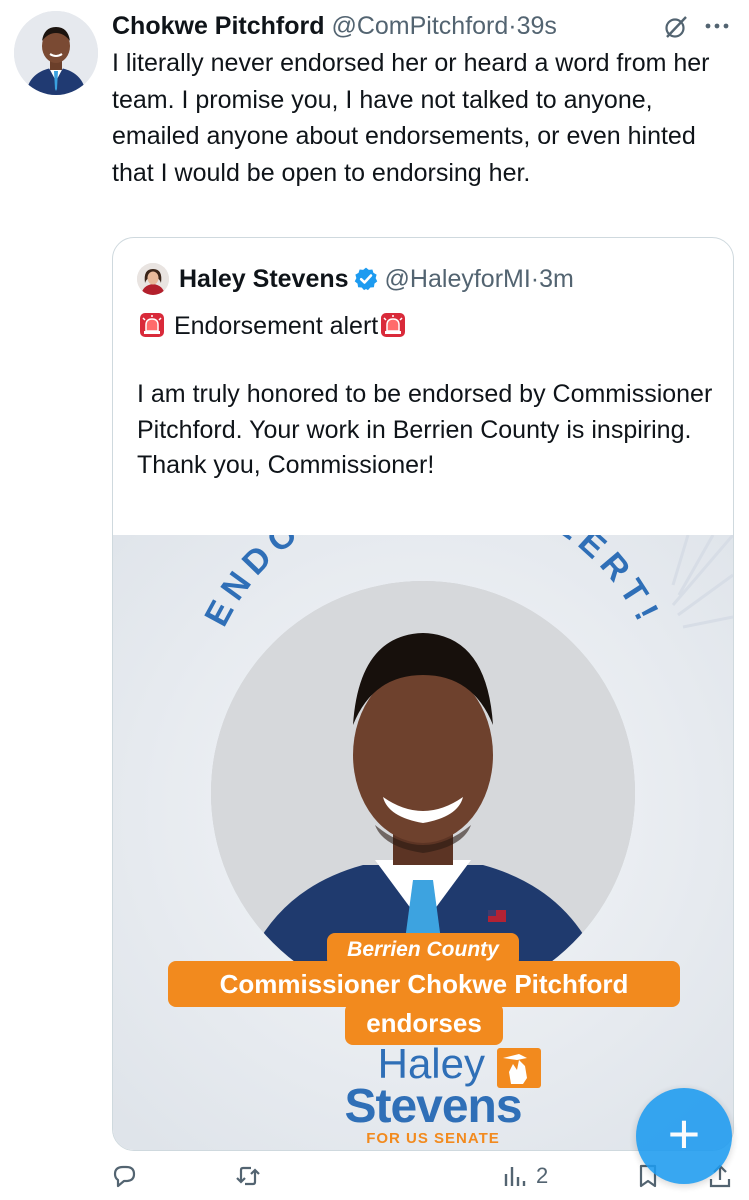 This screenshot has width=749, height=1200. Describe the element at coordinates (717, 26) in the screenshot. I see `more-icon` at that location.